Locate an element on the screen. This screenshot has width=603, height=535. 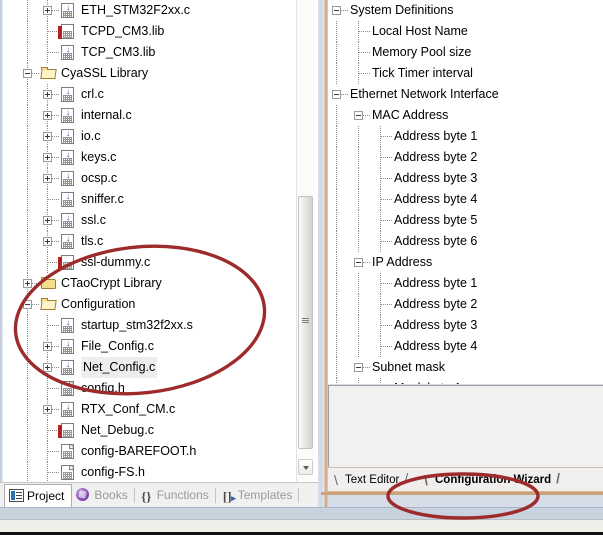
tree-item: ↓ RTX_Conf_CM.c is located at coordinates (149, 409).